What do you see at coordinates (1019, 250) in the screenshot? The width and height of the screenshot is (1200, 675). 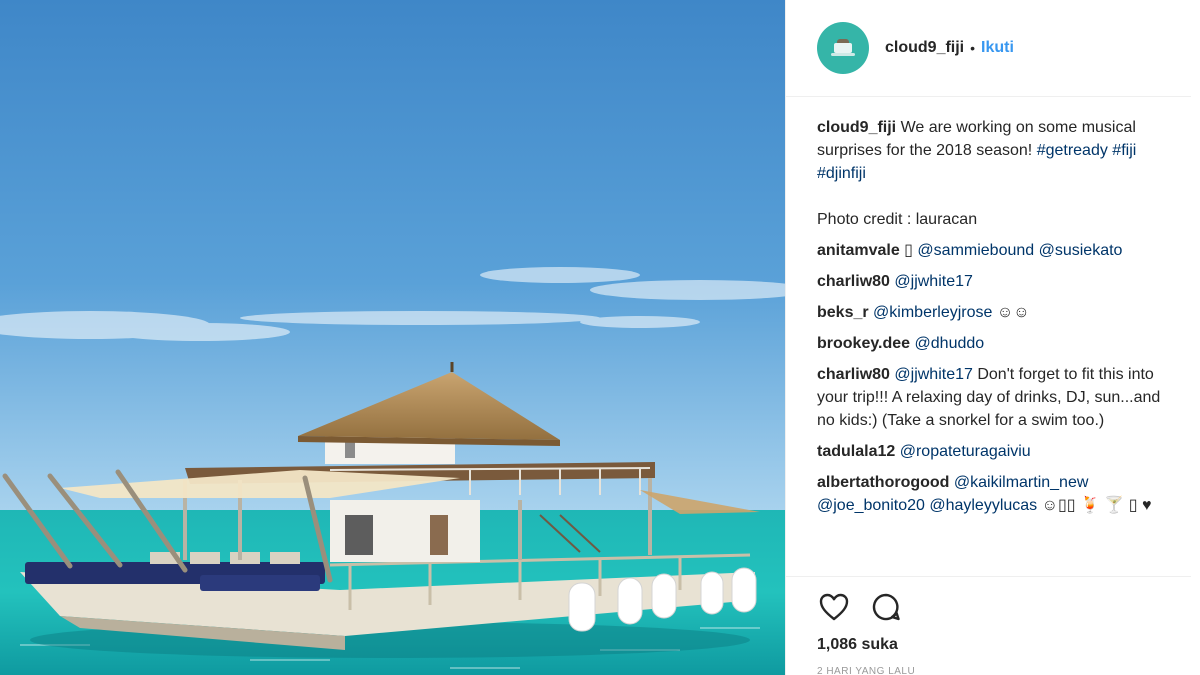 I see `comment-mentions: @sammiebound @susiekato` at bounding box center [1019, 250].